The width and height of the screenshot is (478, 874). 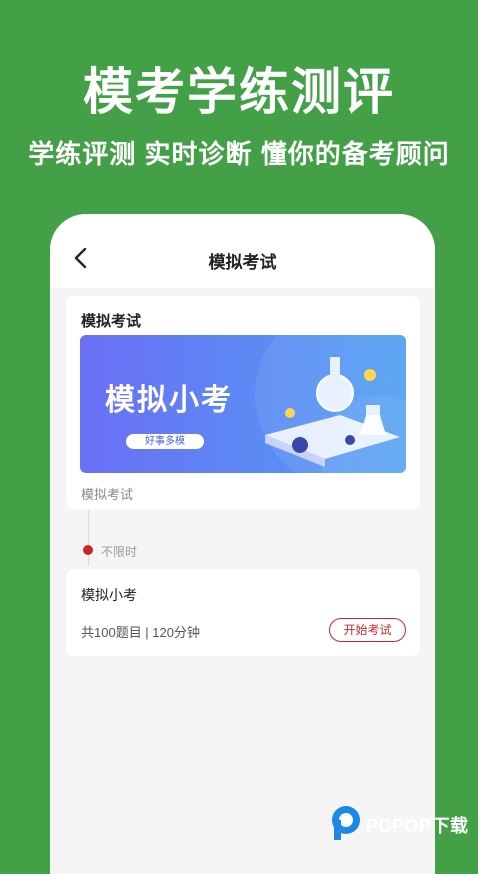 What do you see at coordinates (140, 632) in the screenshot?
I see `exam-item-meta: 共100题目 | 120分钟` at bounding box center [140, 632].